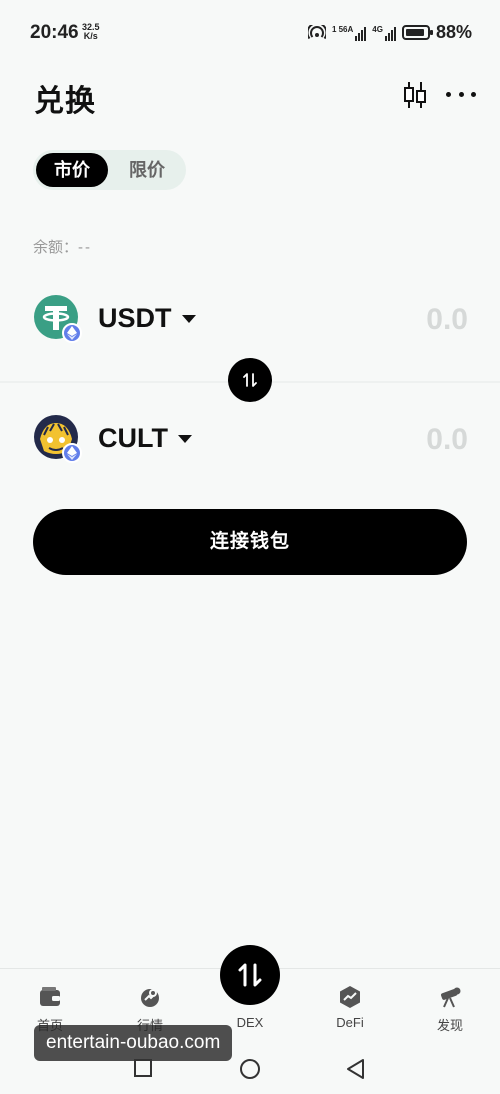 This screenshot has width=500, height=1094. I want to click on nav-item-dex, so click(250, 975).